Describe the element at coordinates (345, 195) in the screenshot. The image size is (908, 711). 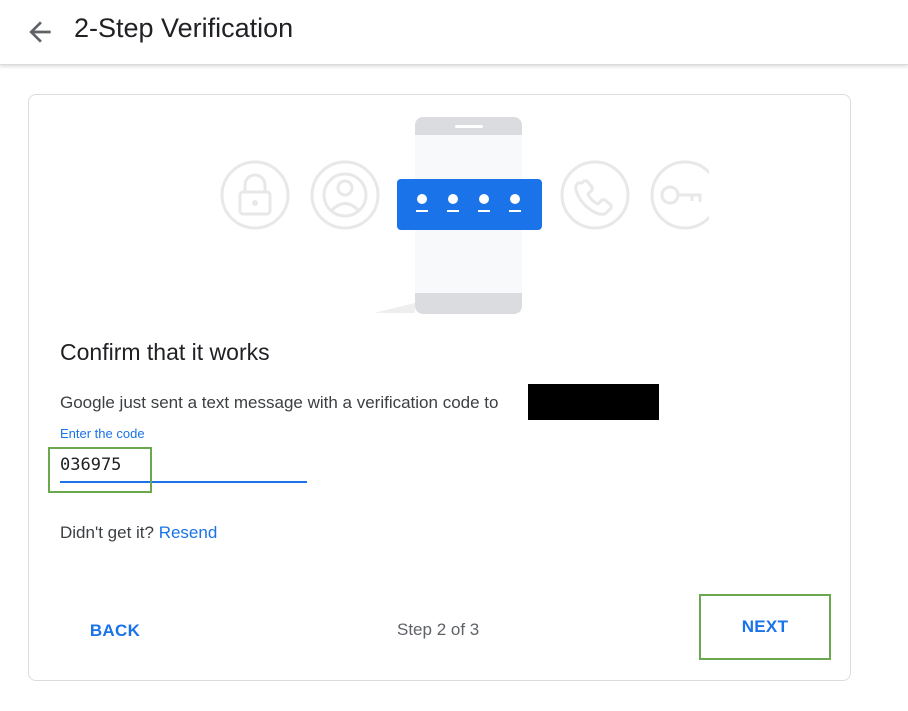
I see `account-circle-icon` at that location.